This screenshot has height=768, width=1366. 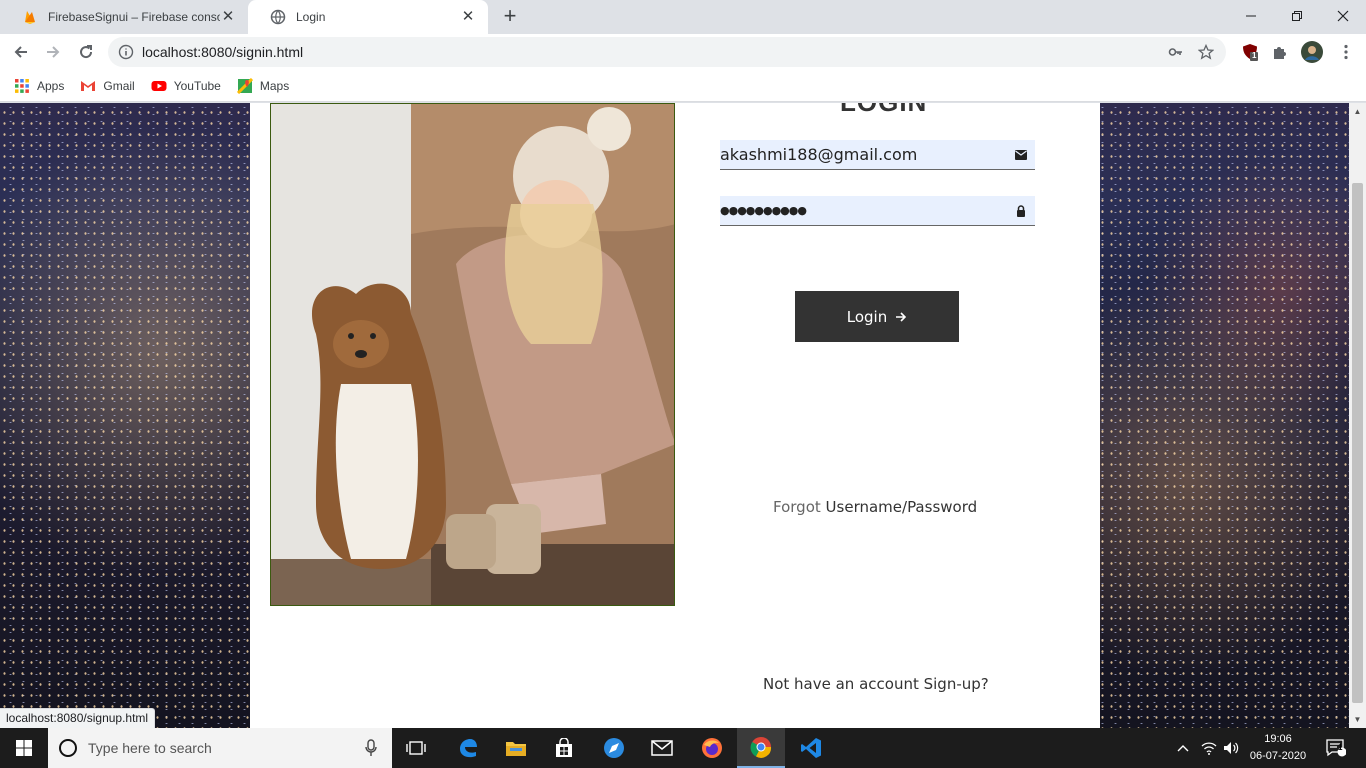 I want to click on bookmark-label: Apps, so click(x=51, y=85).